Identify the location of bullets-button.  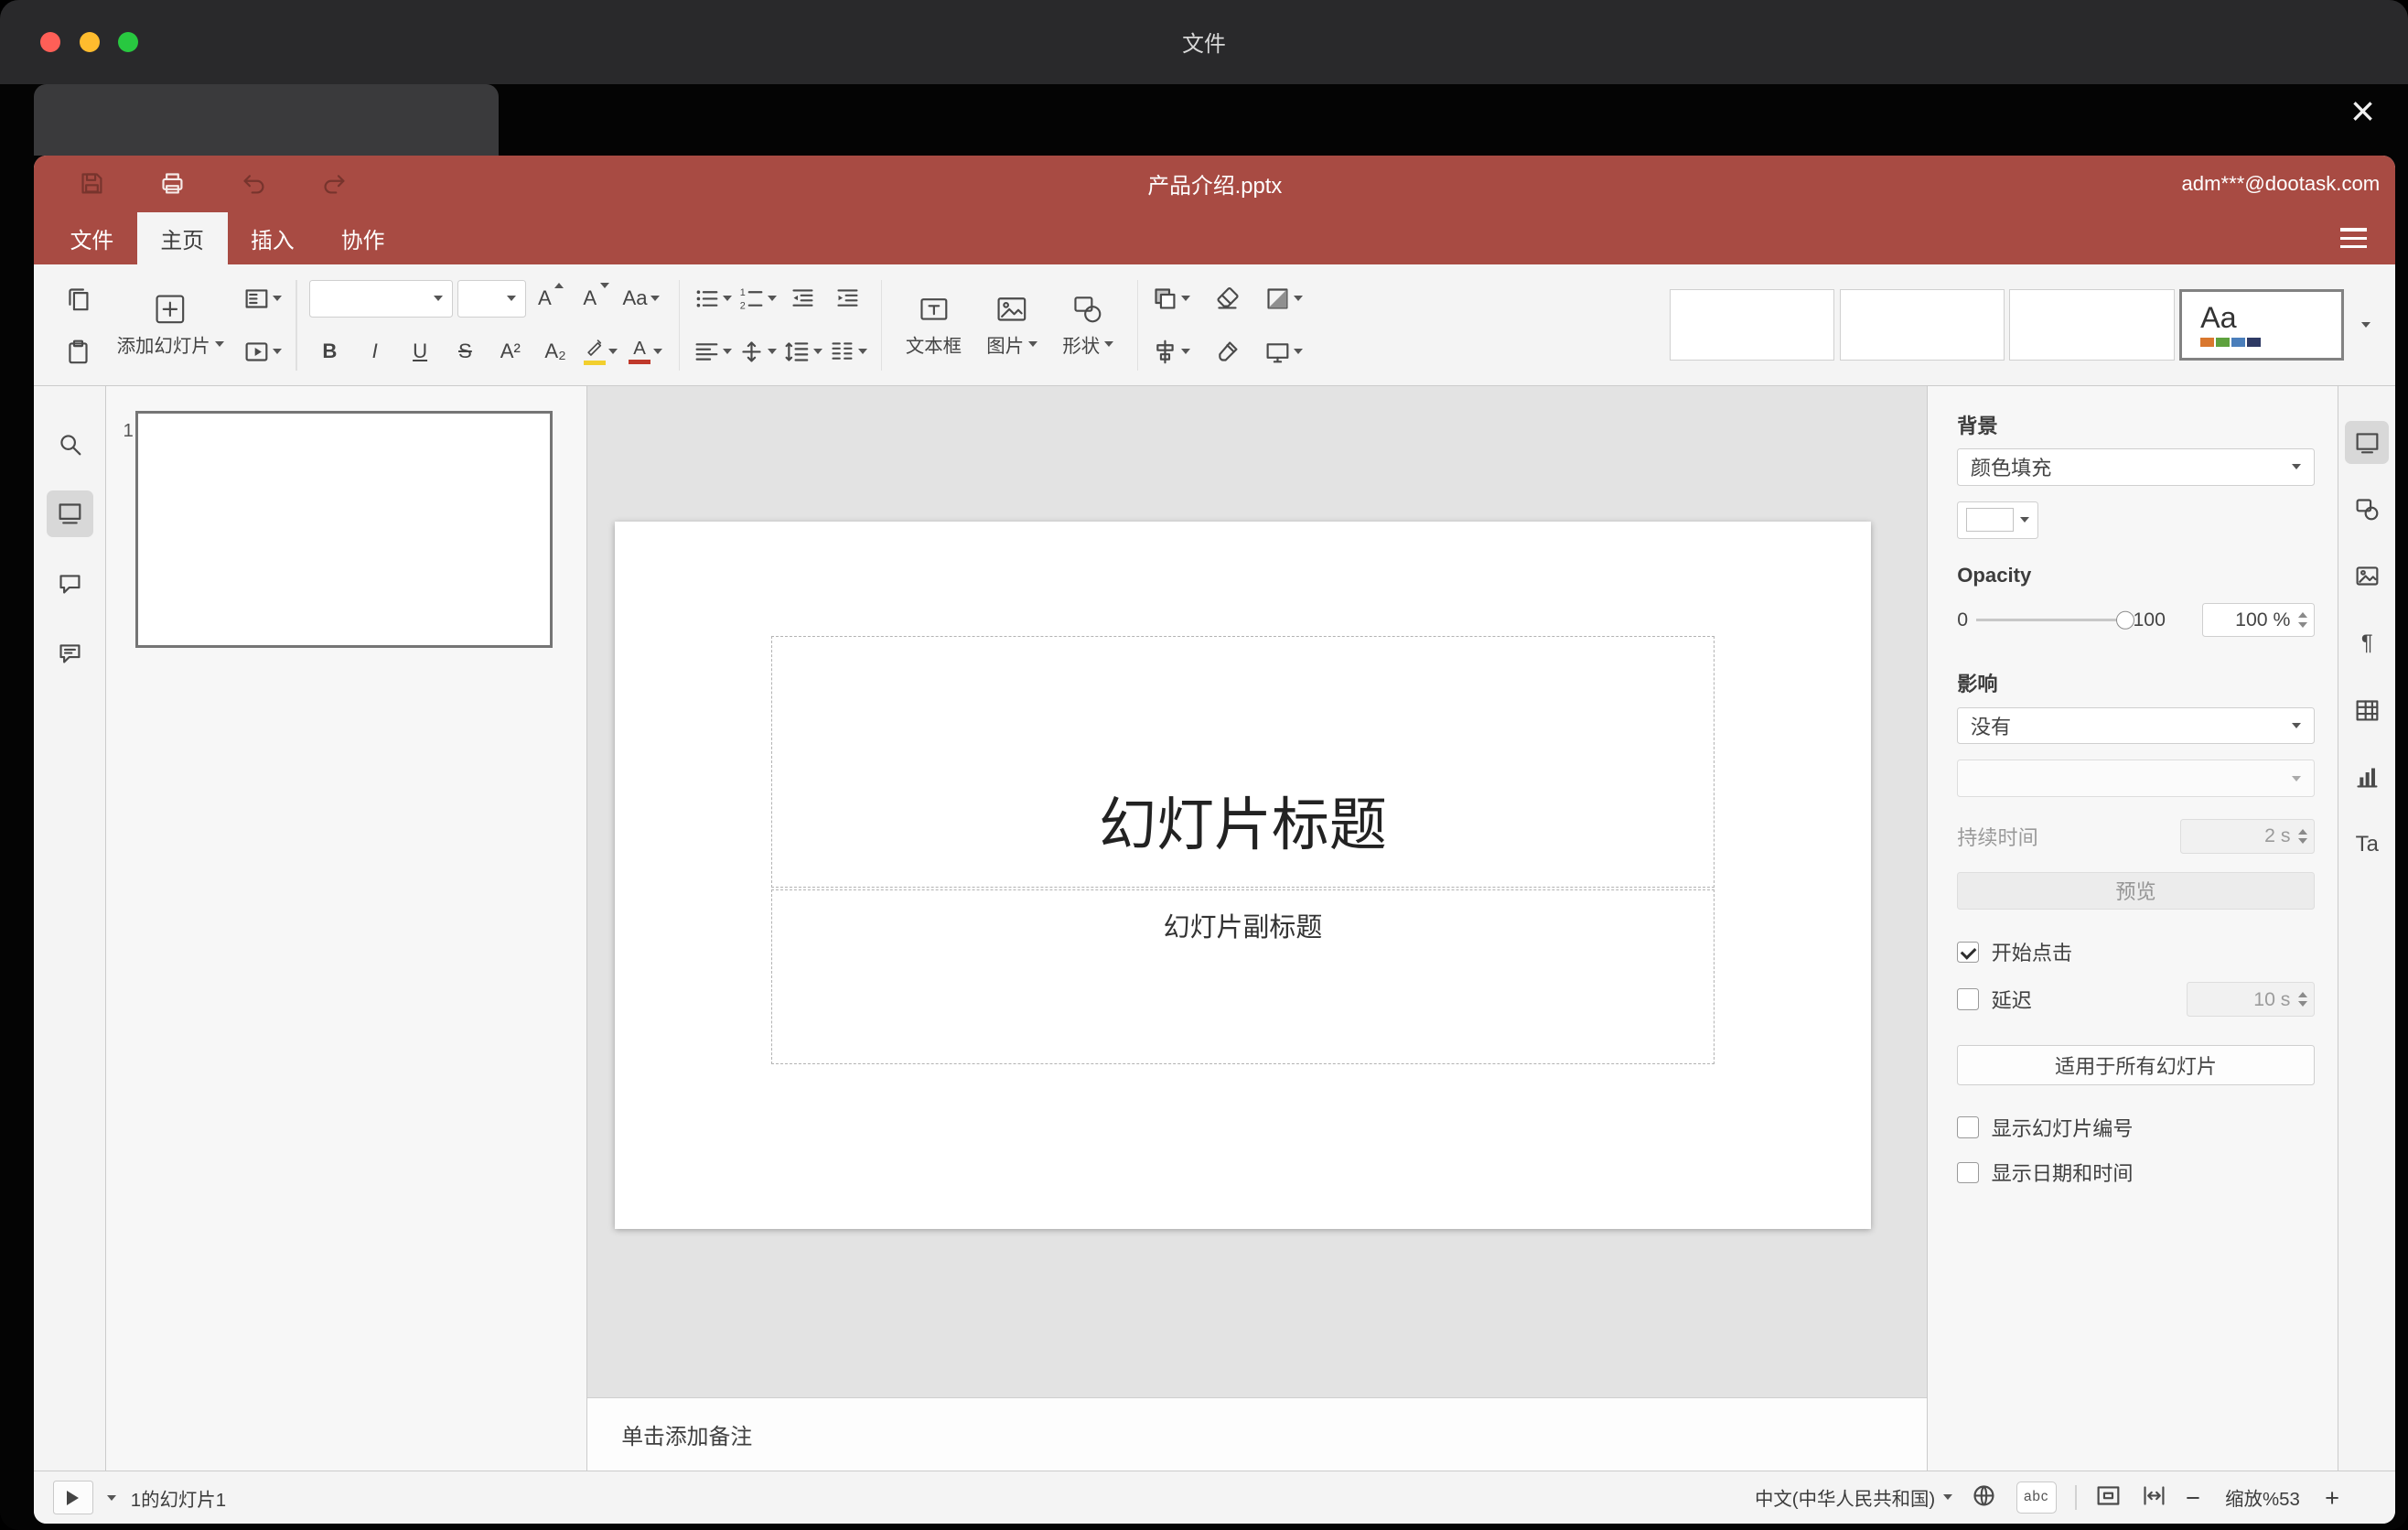
(713, 298).